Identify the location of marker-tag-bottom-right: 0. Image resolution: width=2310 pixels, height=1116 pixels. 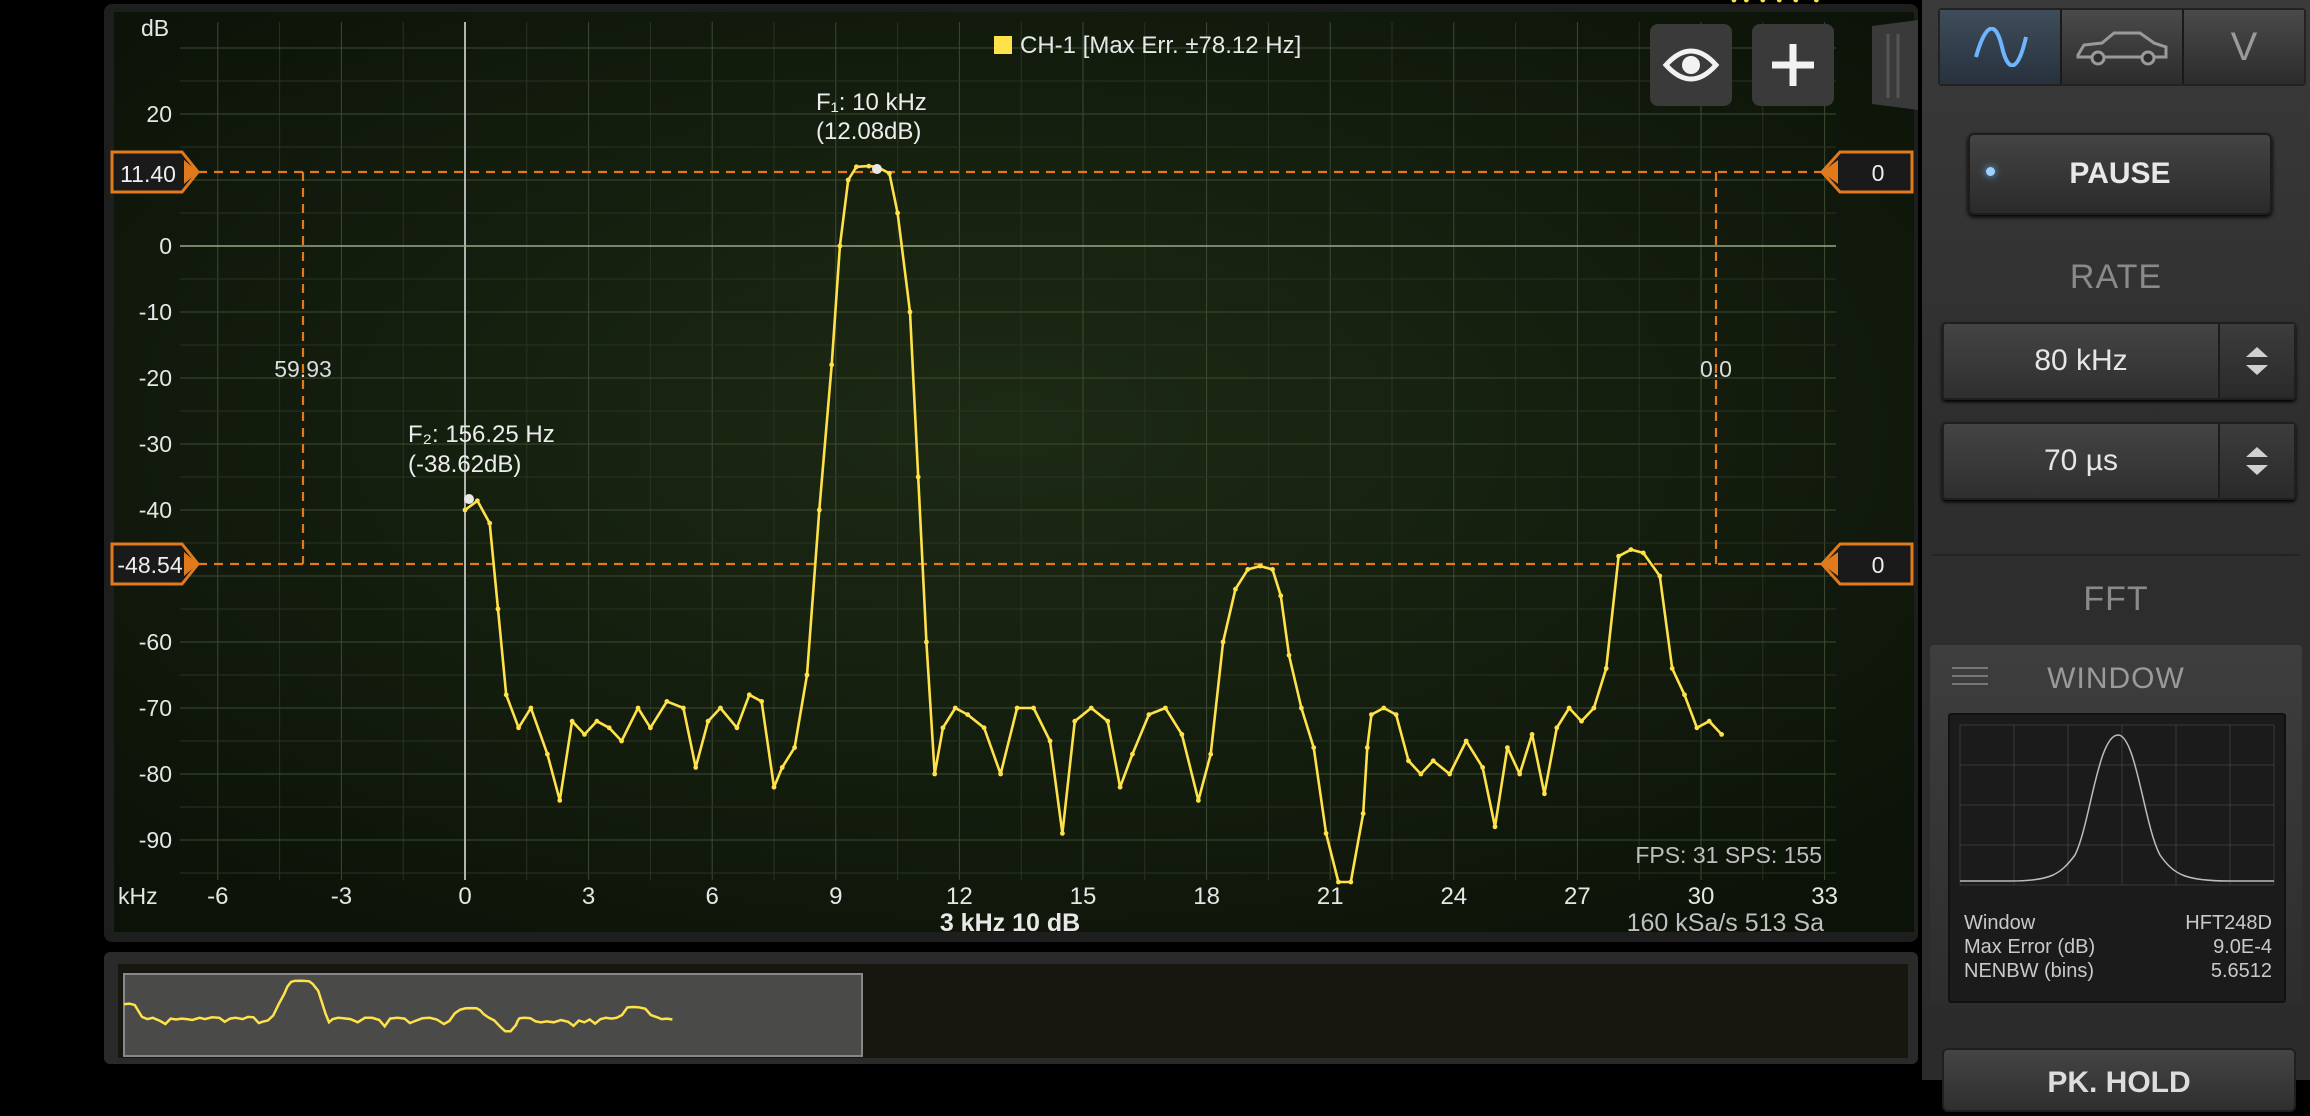
(1866, 564).